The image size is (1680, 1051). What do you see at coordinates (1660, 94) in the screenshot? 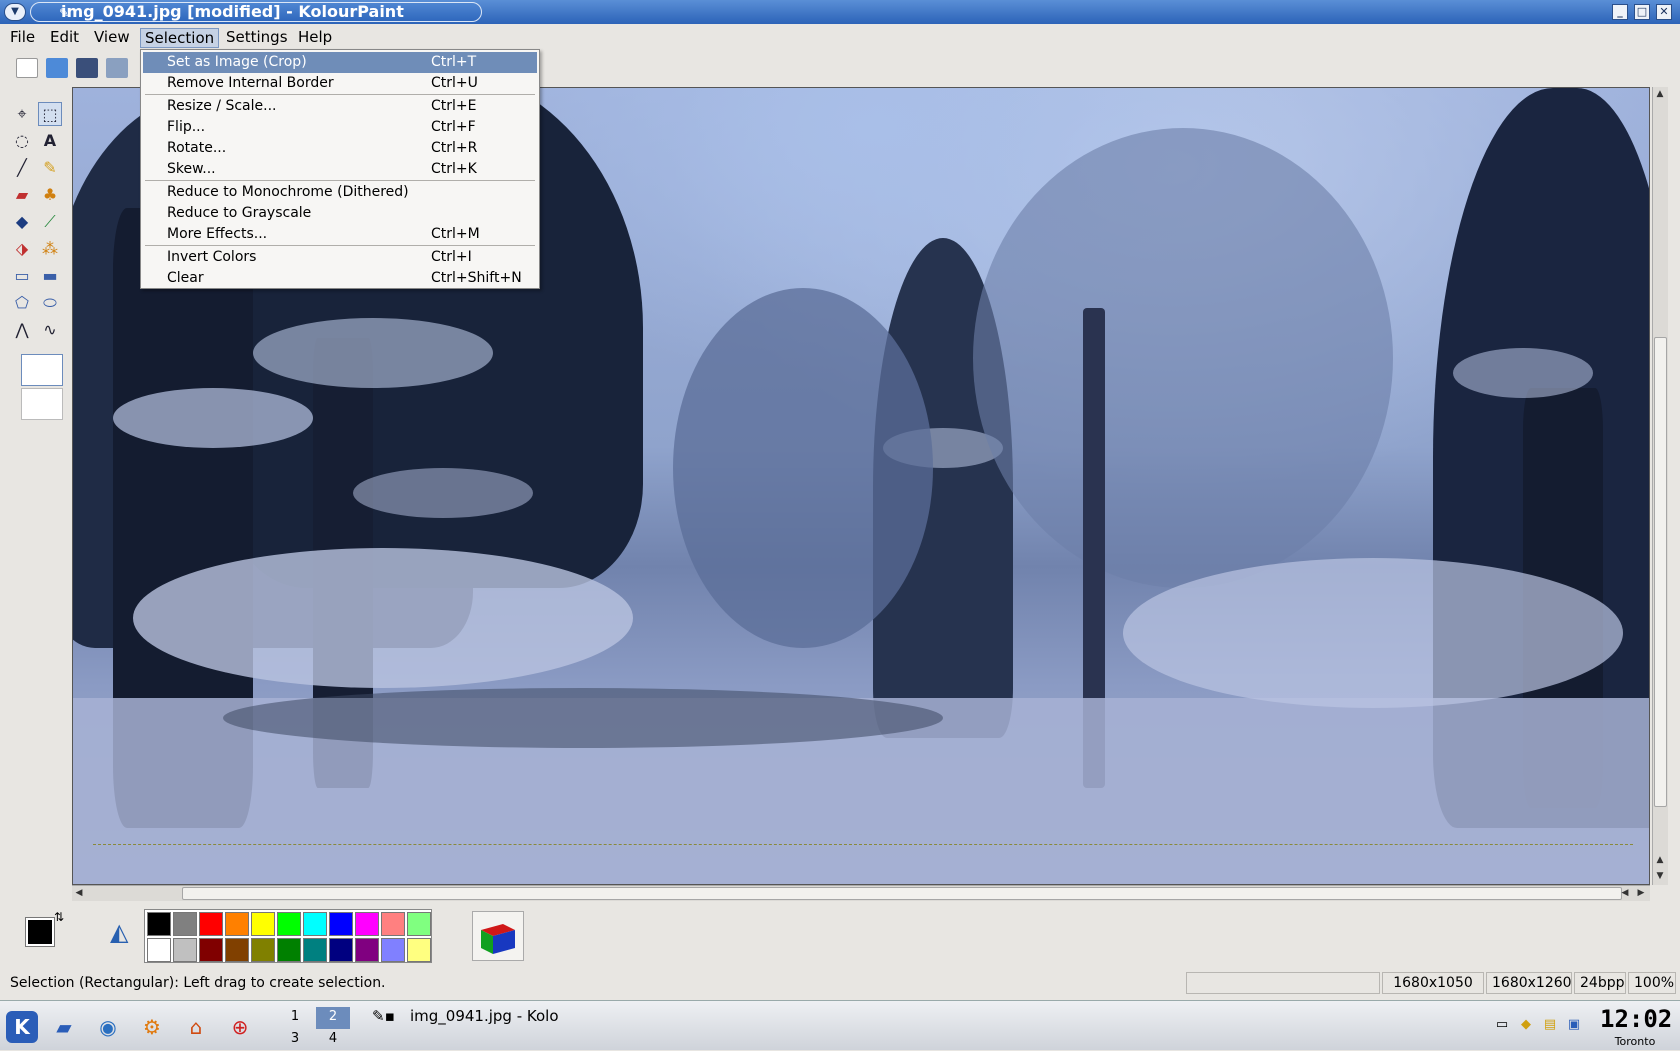
I see `scroll-up-icon: ▲` at bounding box center [1660, 94].